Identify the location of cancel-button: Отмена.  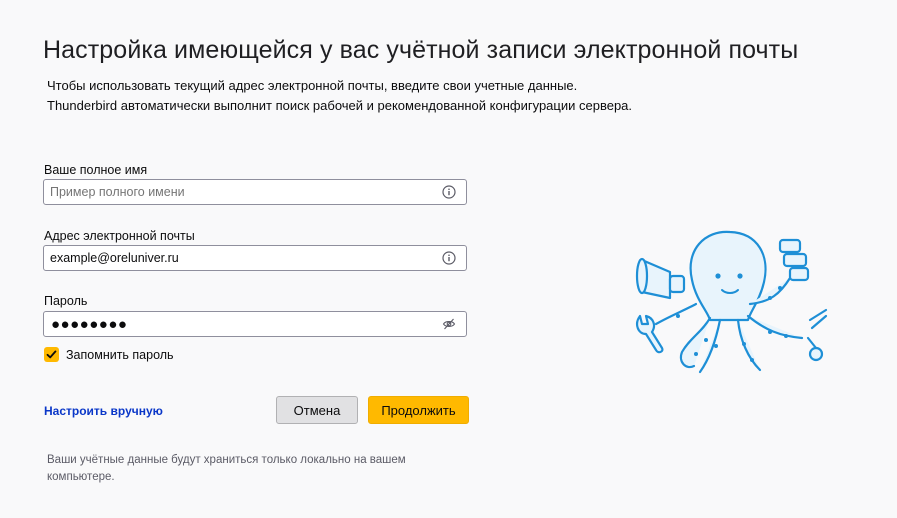
(317, 410).